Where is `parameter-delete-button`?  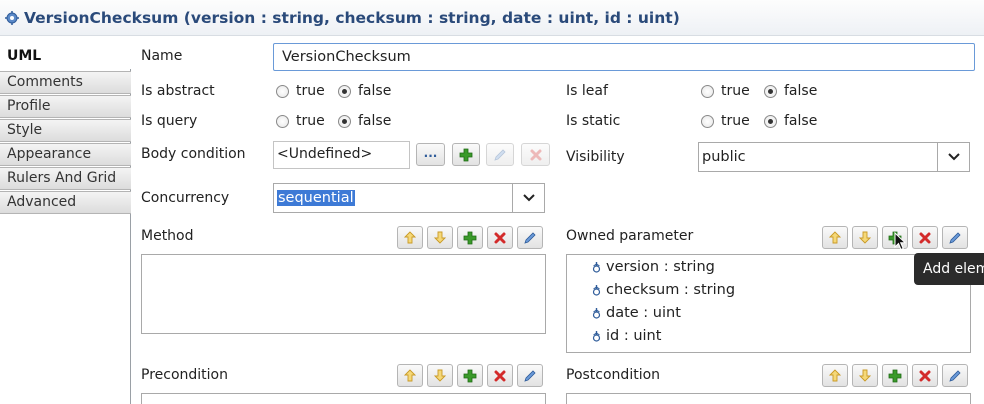 parameter-delete-button is located at coordinates (925, 237).